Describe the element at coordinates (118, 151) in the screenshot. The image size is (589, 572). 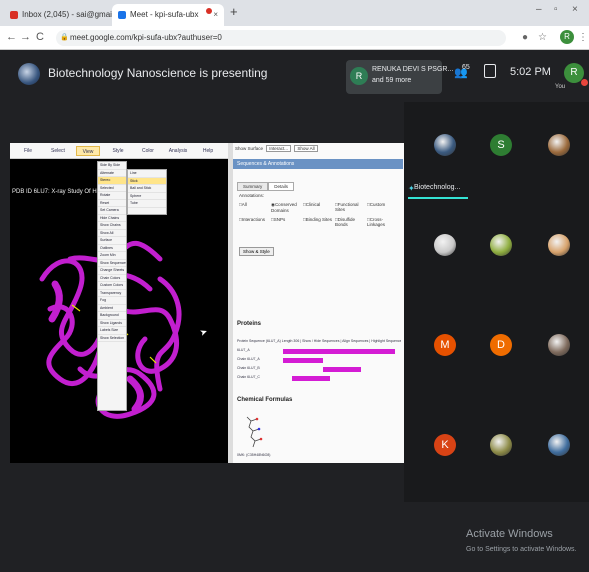
I see `viewer-menu-style: Style` at that location.